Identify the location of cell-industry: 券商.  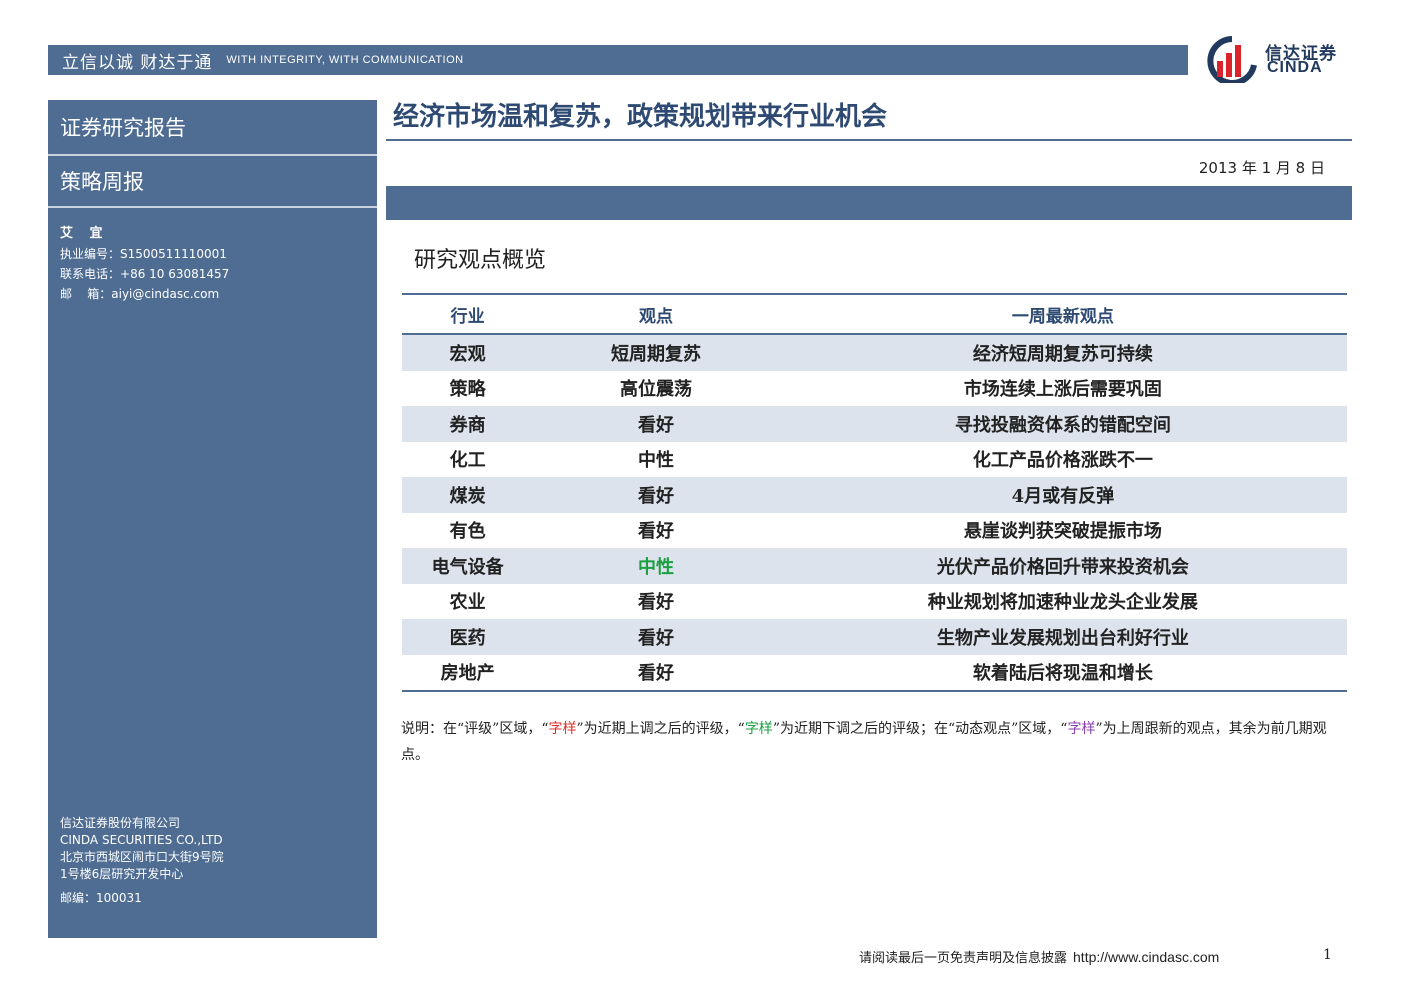
(468, 424).